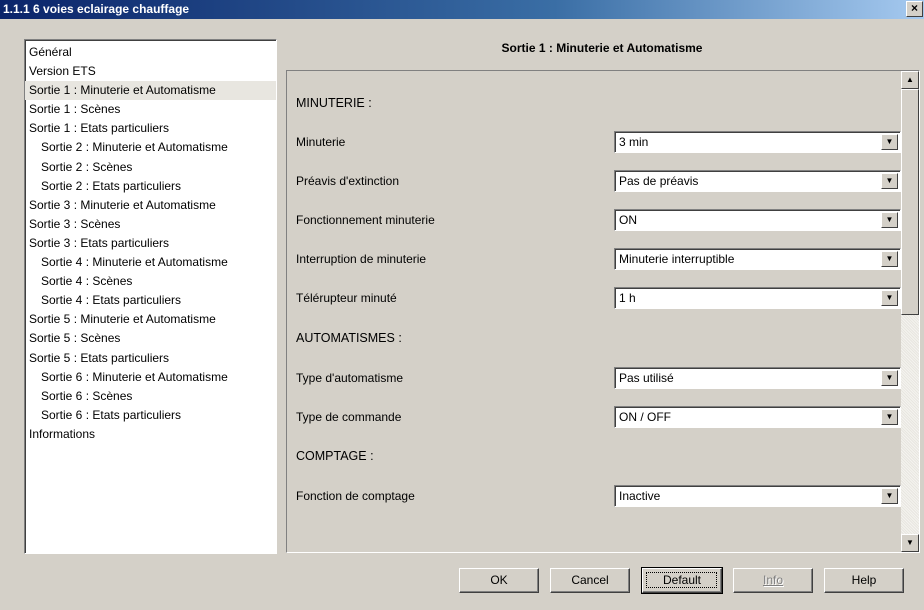 The height and width of the screenshot is (610, 924). Describe the element at coordinates (627, 298) in the screenshot. I see `telerupteur-value: 1 h` at that location.